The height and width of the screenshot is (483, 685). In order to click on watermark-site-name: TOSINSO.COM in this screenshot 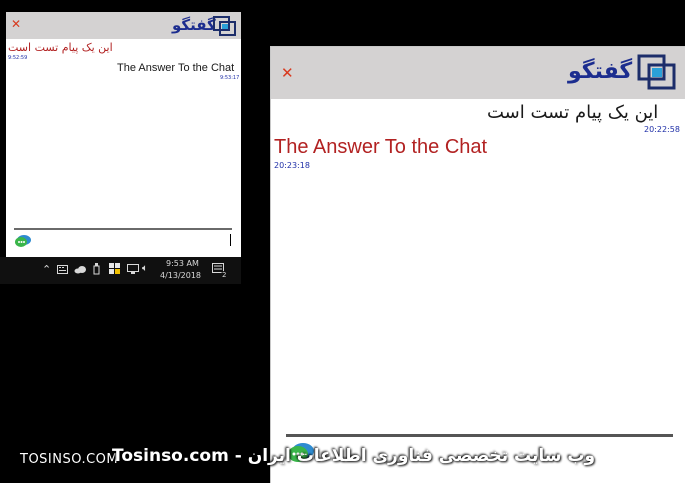, I will do `click(69, 459)`.